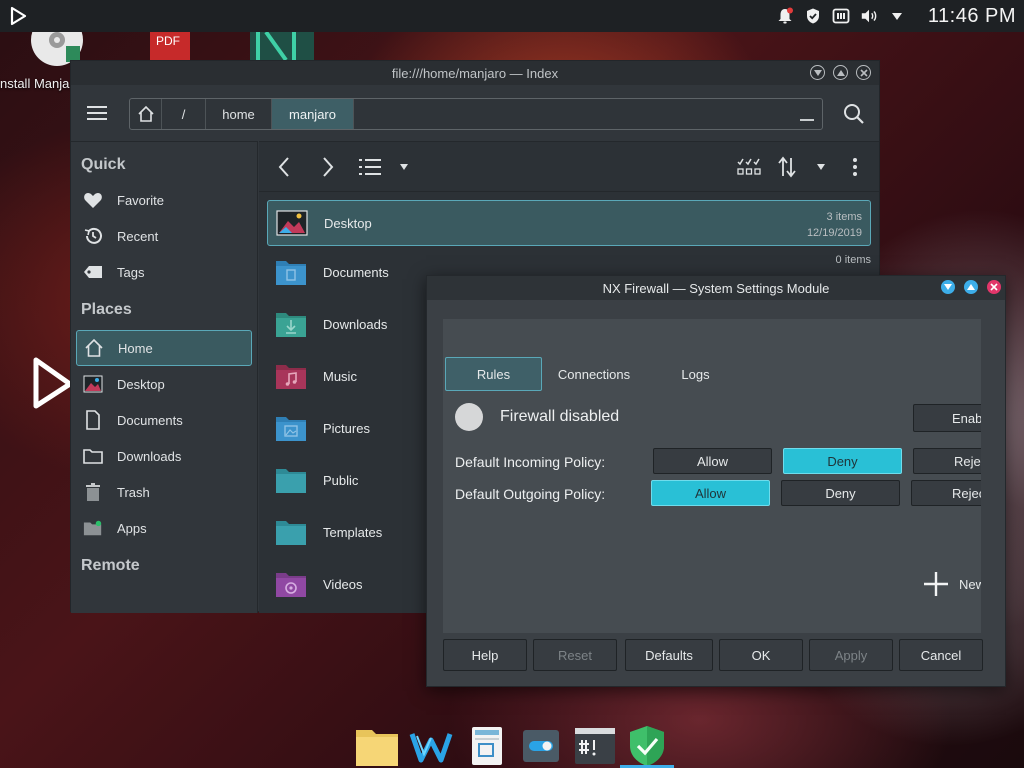 This screenshot has width=1024, height=768. I want to click on trash-icon, so click(93, 492).